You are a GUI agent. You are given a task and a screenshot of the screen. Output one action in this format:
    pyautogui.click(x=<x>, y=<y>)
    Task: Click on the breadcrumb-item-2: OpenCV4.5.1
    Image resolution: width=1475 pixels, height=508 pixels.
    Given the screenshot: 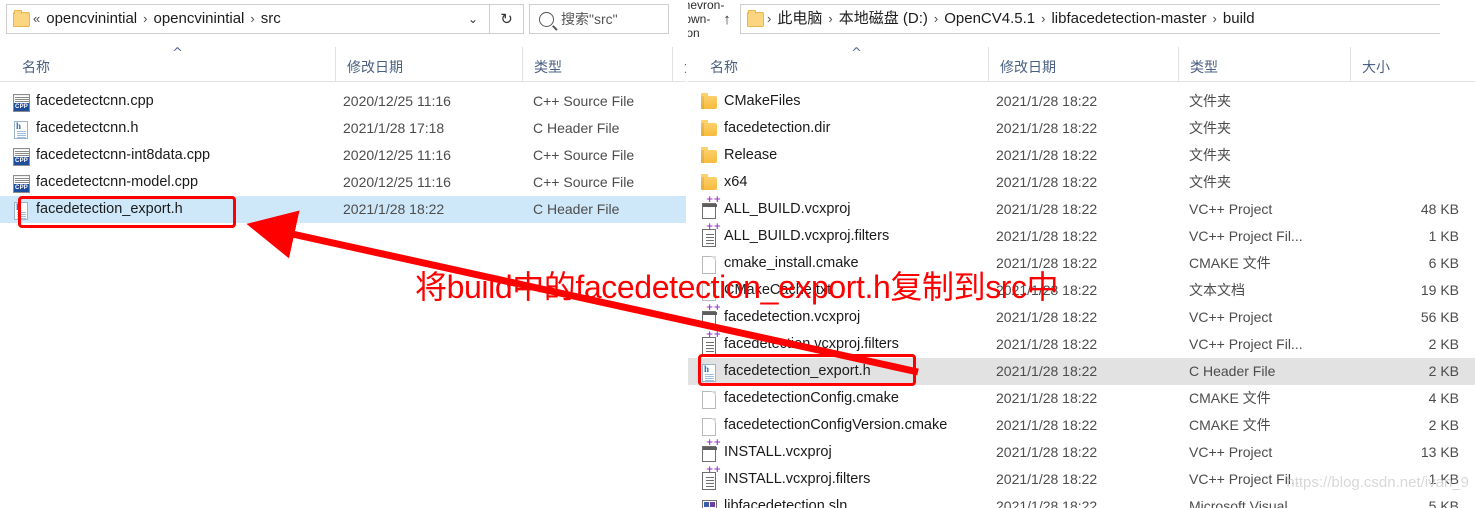 What is the action you would take?
    pyautogui.click(x=989, y=19)
    